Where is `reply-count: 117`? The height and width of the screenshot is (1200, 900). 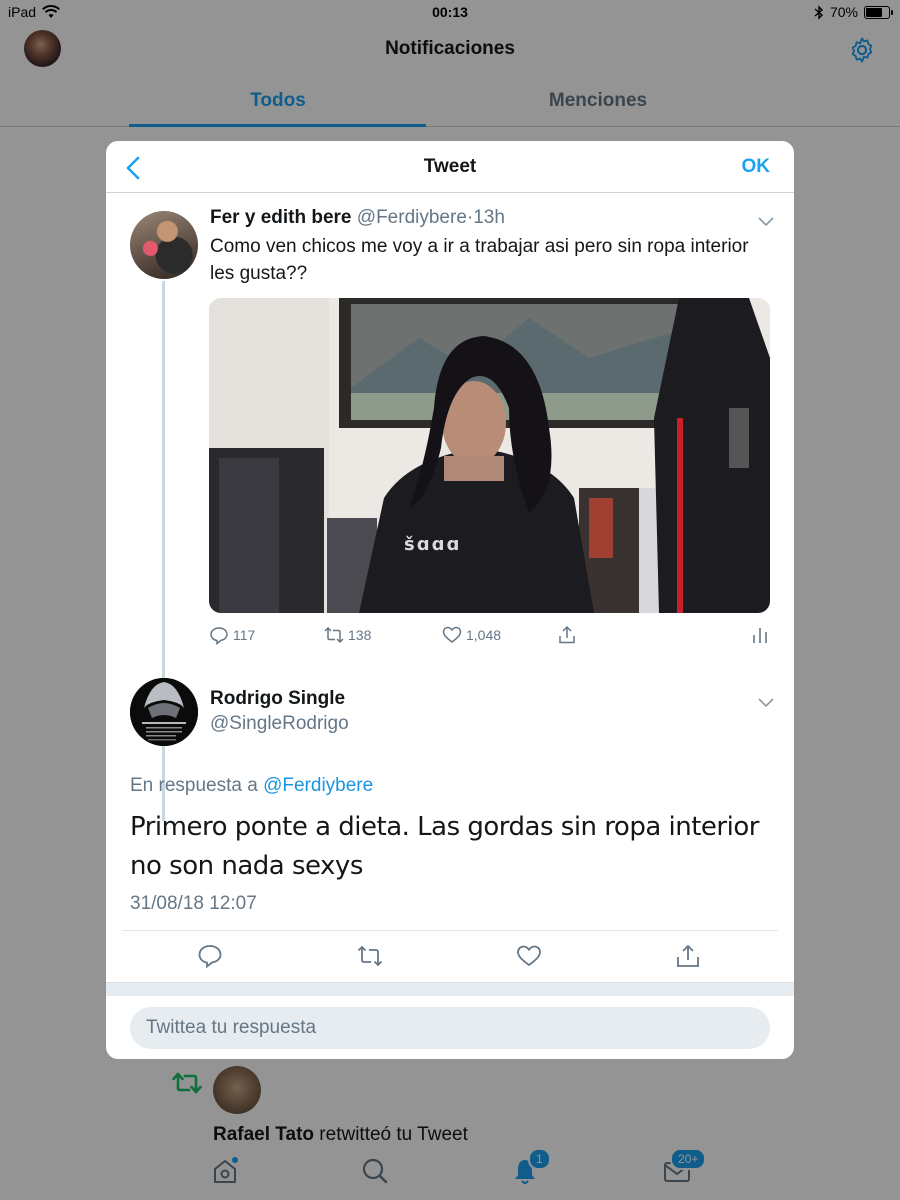 reply-count: 117 is located at coordinates (244, 635).